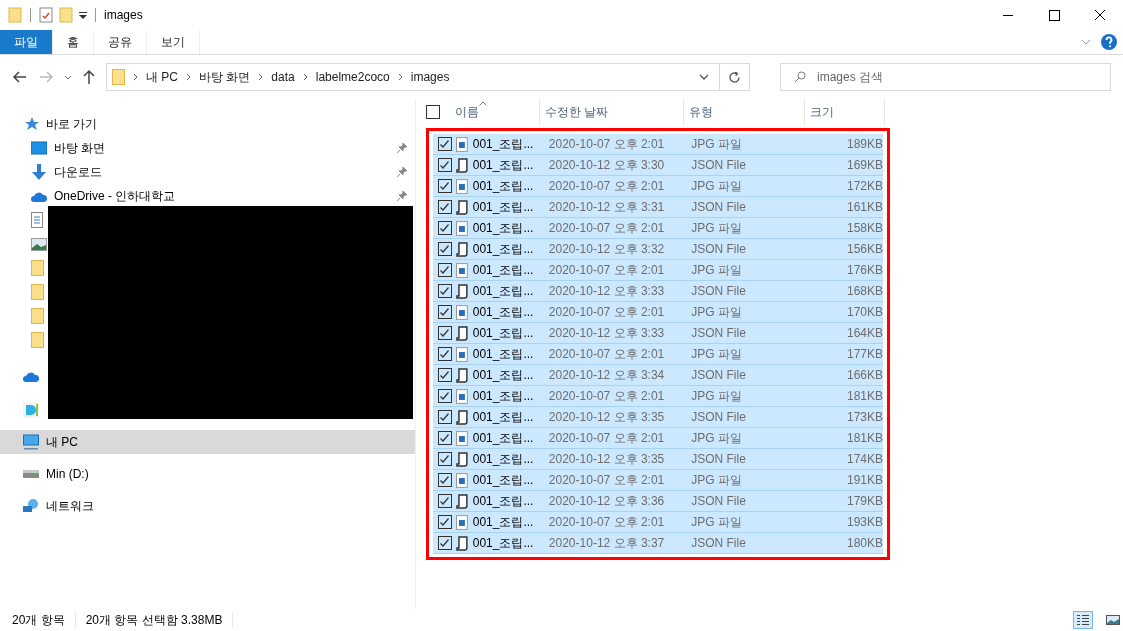 The width and height of the screenshot is (1123, 631). What do you see at coordinates (207, 124) in the screenshot?
I see `sidebar-item: 바로 가기` at bounding box center [207, 124].